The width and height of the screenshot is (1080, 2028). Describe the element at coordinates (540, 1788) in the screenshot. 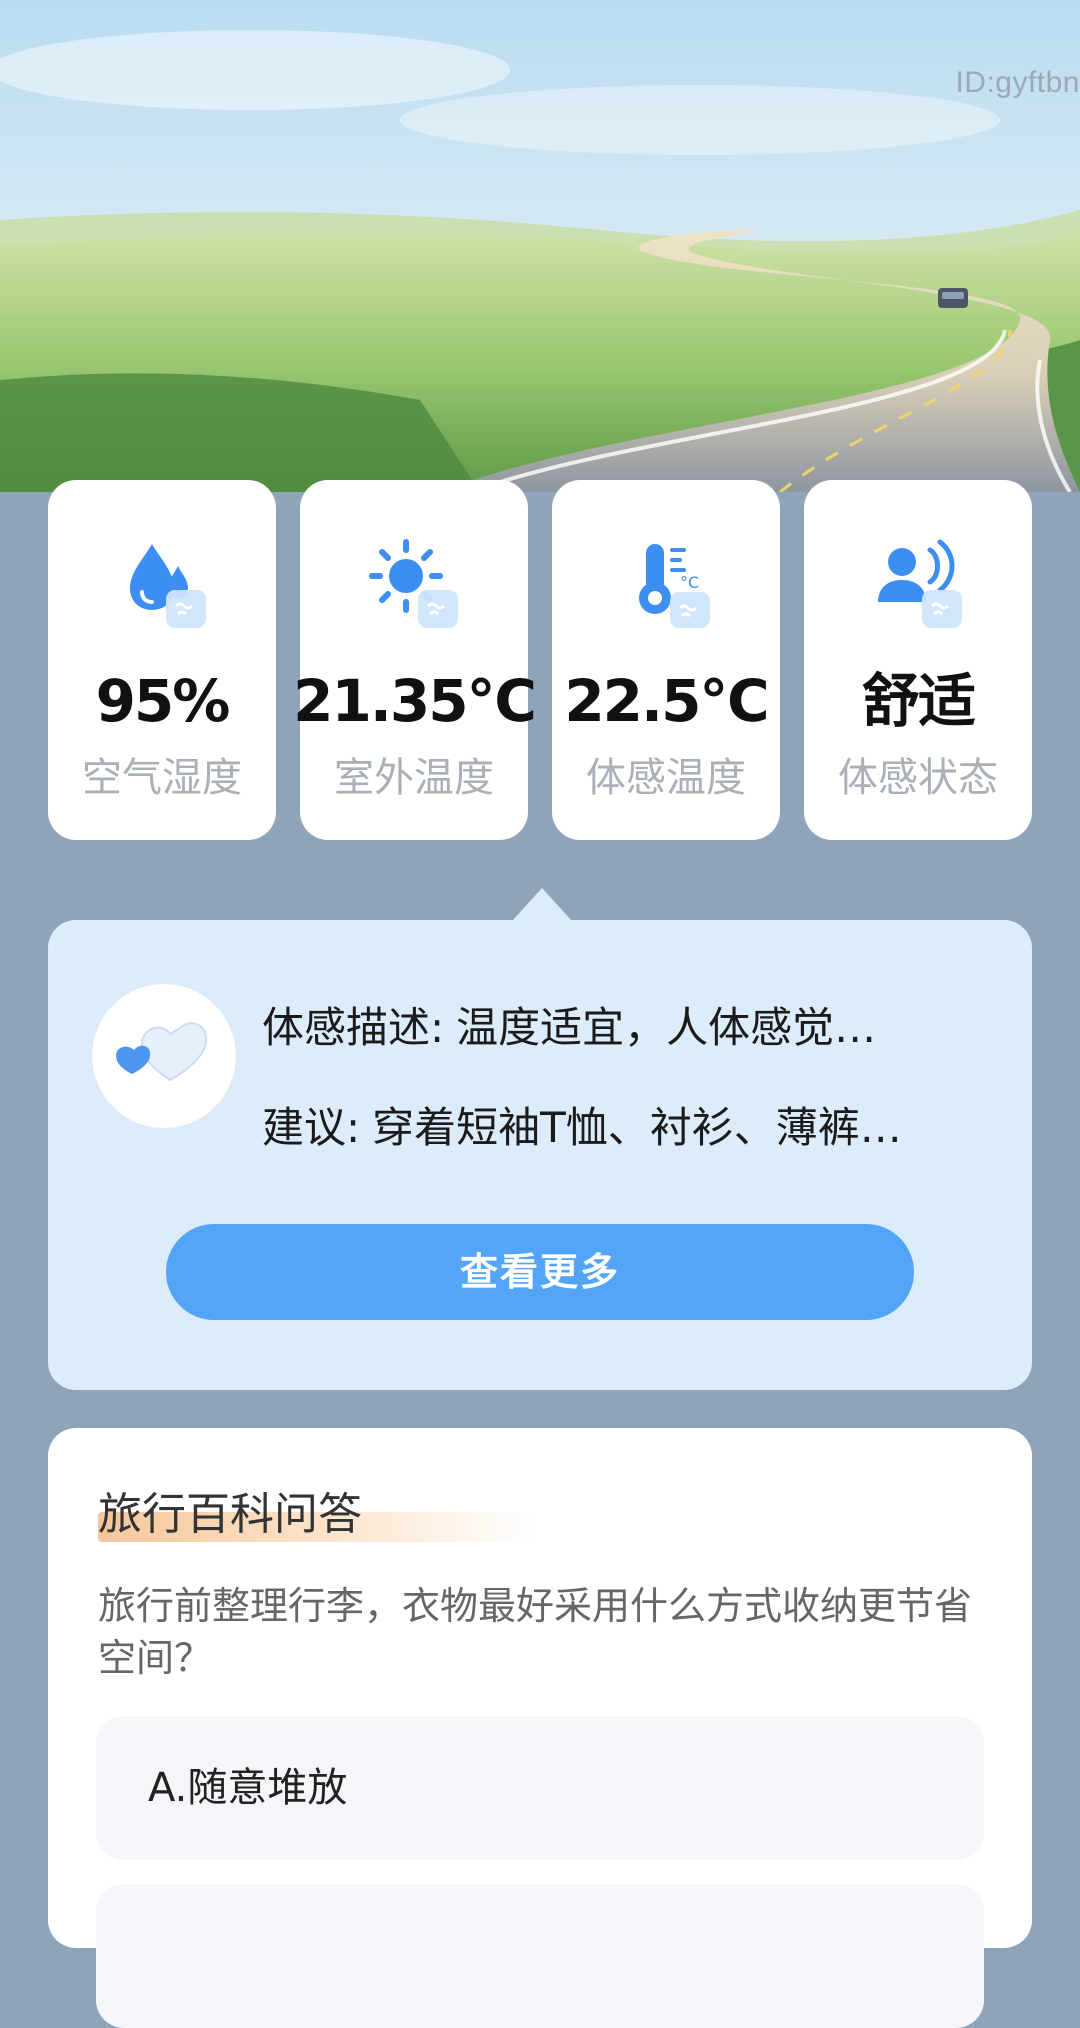

I see `quiz-option-a: A.随意堆放` at that location.